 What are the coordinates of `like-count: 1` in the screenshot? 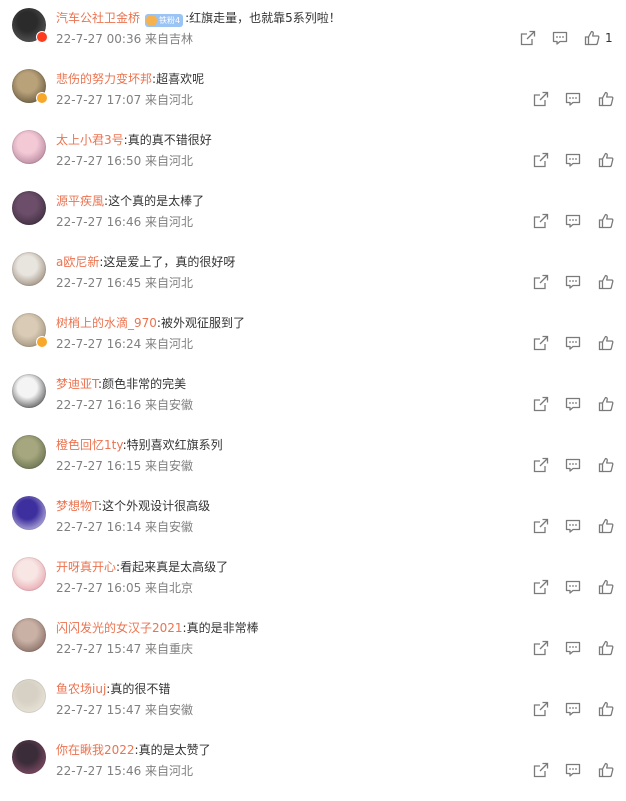 It's located at (609, 38).